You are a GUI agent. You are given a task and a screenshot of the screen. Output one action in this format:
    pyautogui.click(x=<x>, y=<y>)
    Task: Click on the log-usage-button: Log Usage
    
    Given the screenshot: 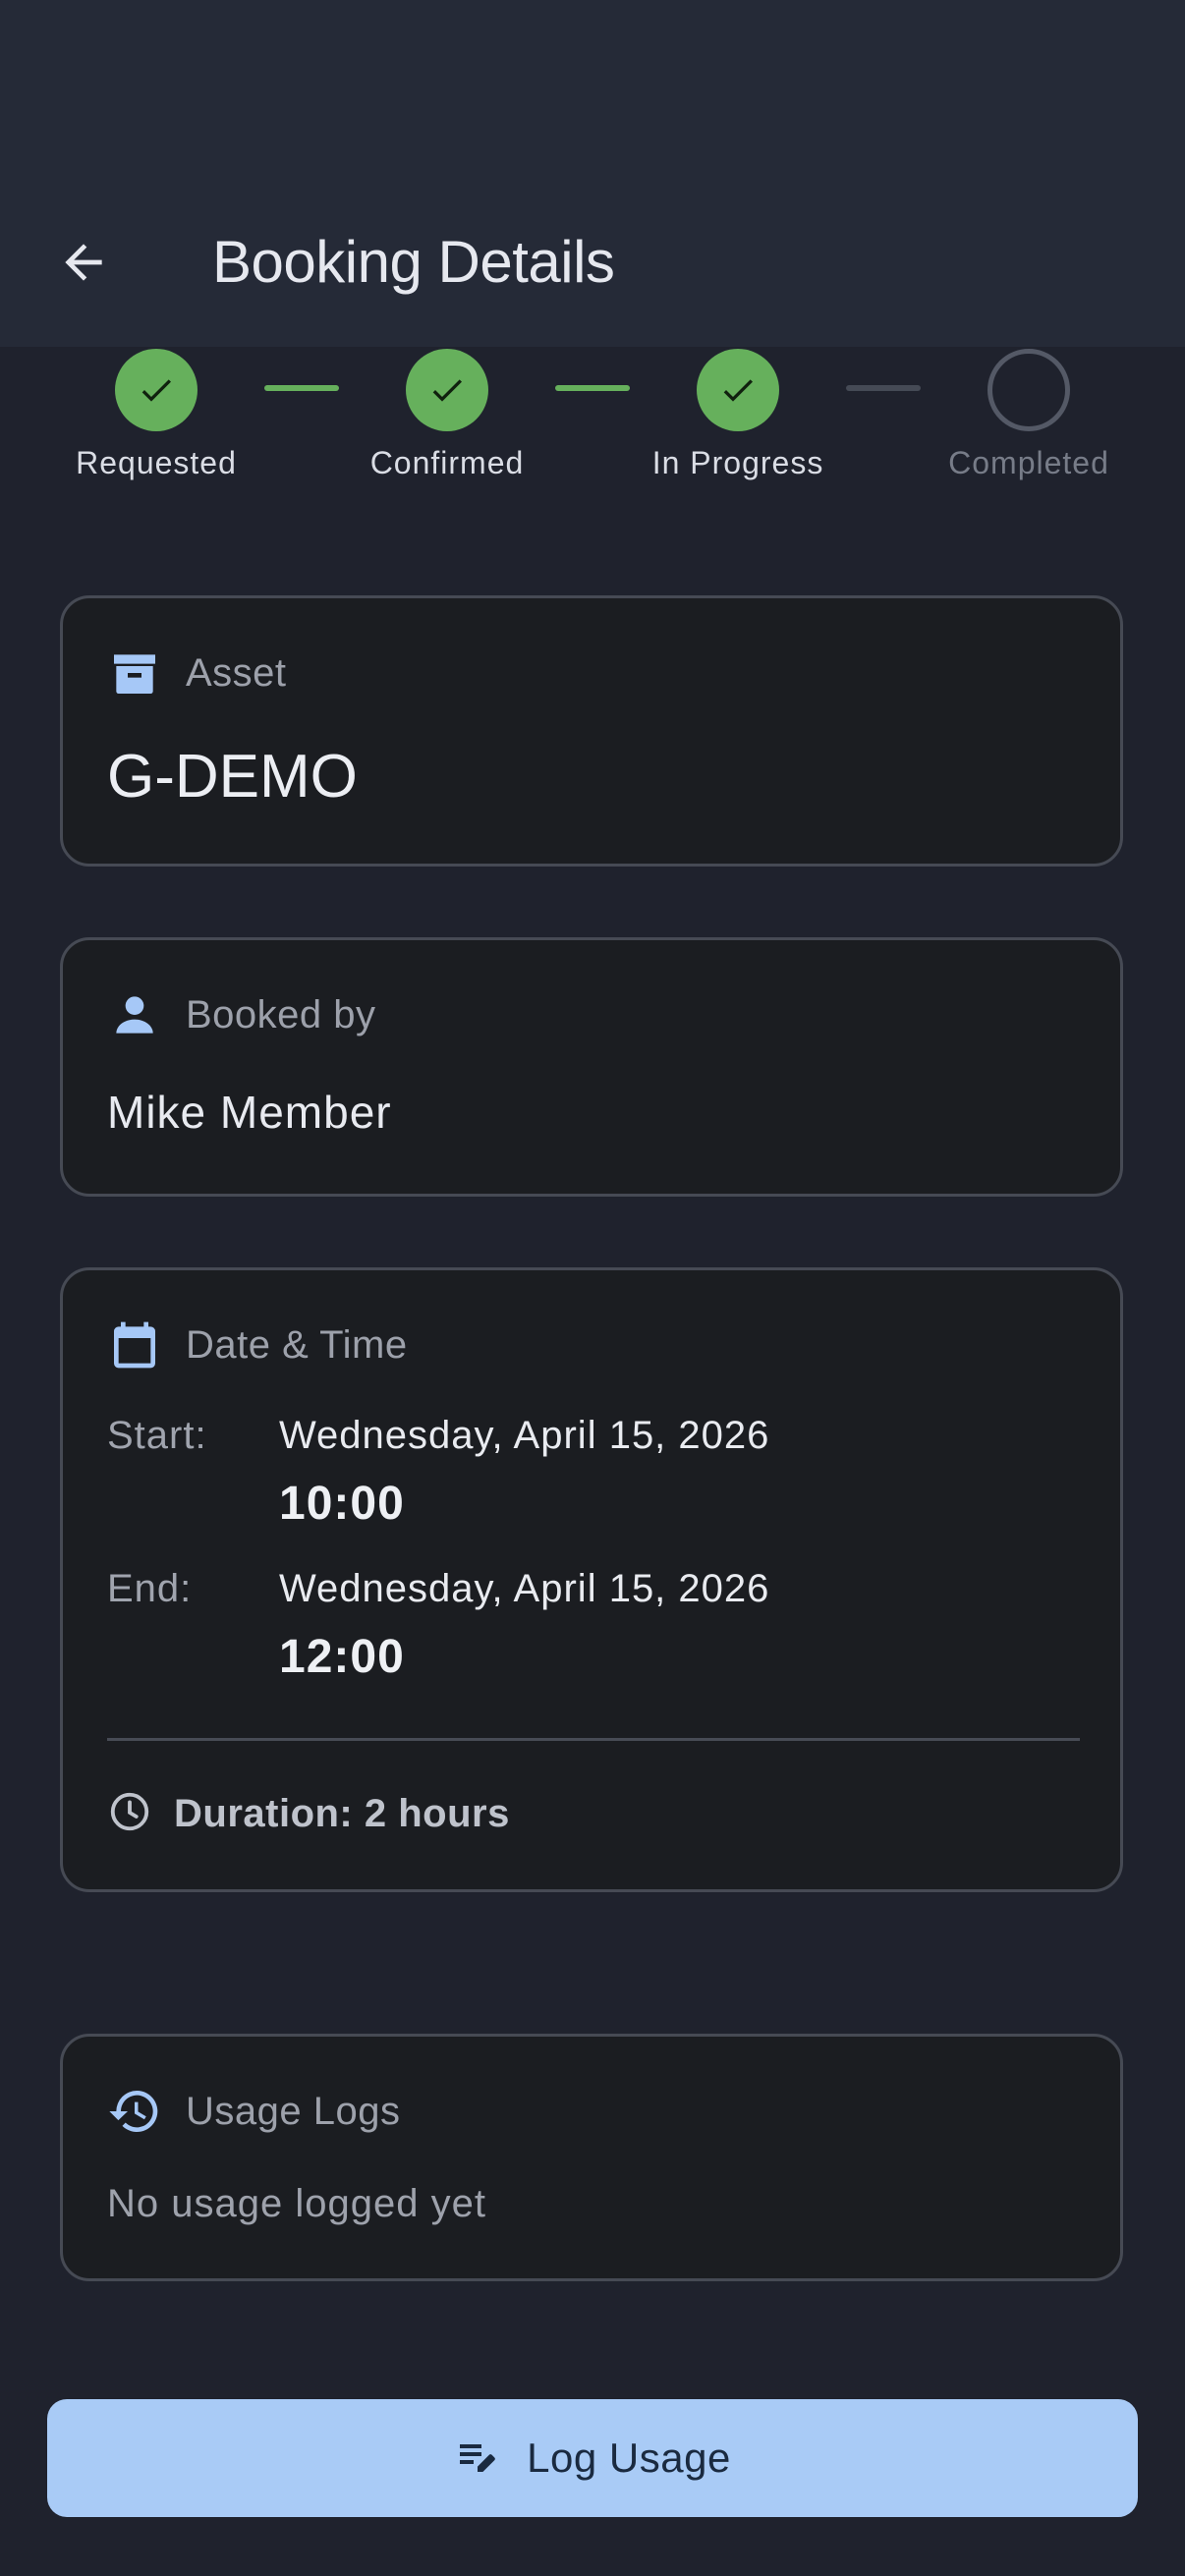 What is the action you would take?
    pyautogui.click(x=592, y=2458)
    